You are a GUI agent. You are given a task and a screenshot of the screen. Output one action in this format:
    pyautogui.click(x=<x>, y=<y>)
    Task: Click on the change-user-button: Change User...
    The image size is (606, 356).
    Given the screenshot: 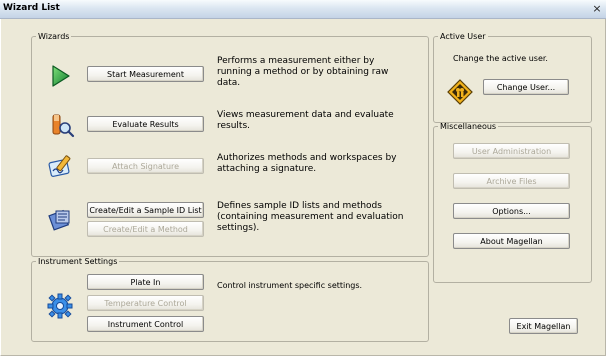 What is the action you would take?
    pyautogui.click(x=526, y=87)
    